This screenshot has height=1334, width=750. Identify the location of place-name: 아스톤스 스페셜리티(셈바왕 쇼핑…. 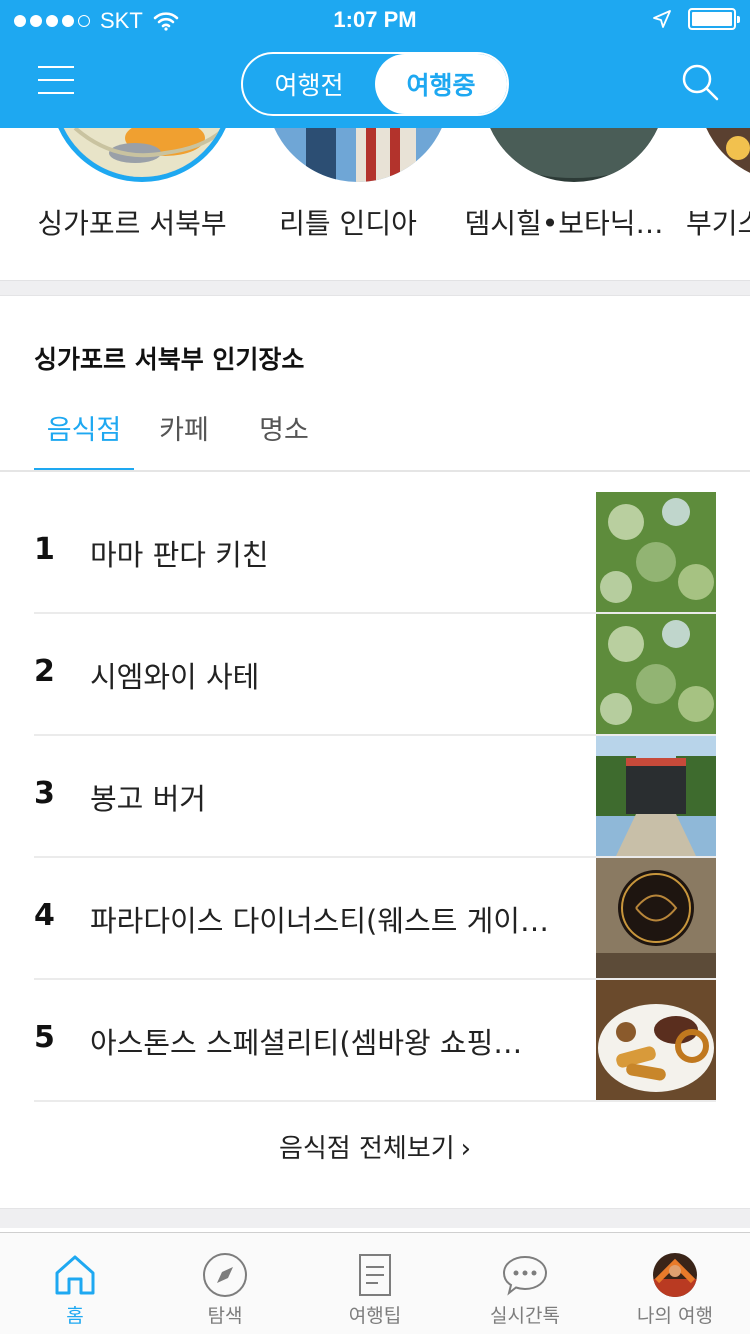
(306, 1043).